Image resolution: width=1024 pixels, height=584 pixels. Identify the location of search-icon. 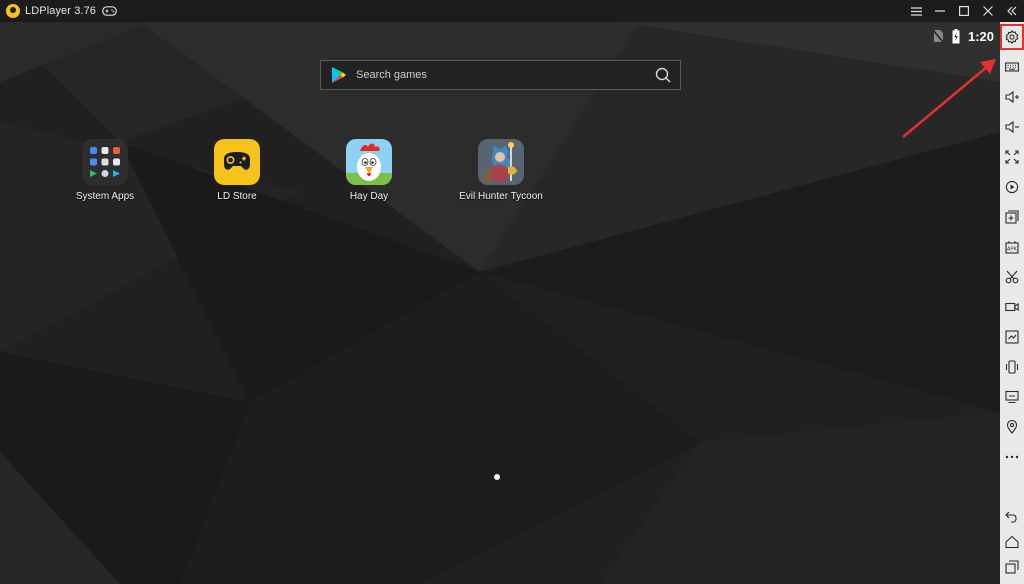
(663, 75).